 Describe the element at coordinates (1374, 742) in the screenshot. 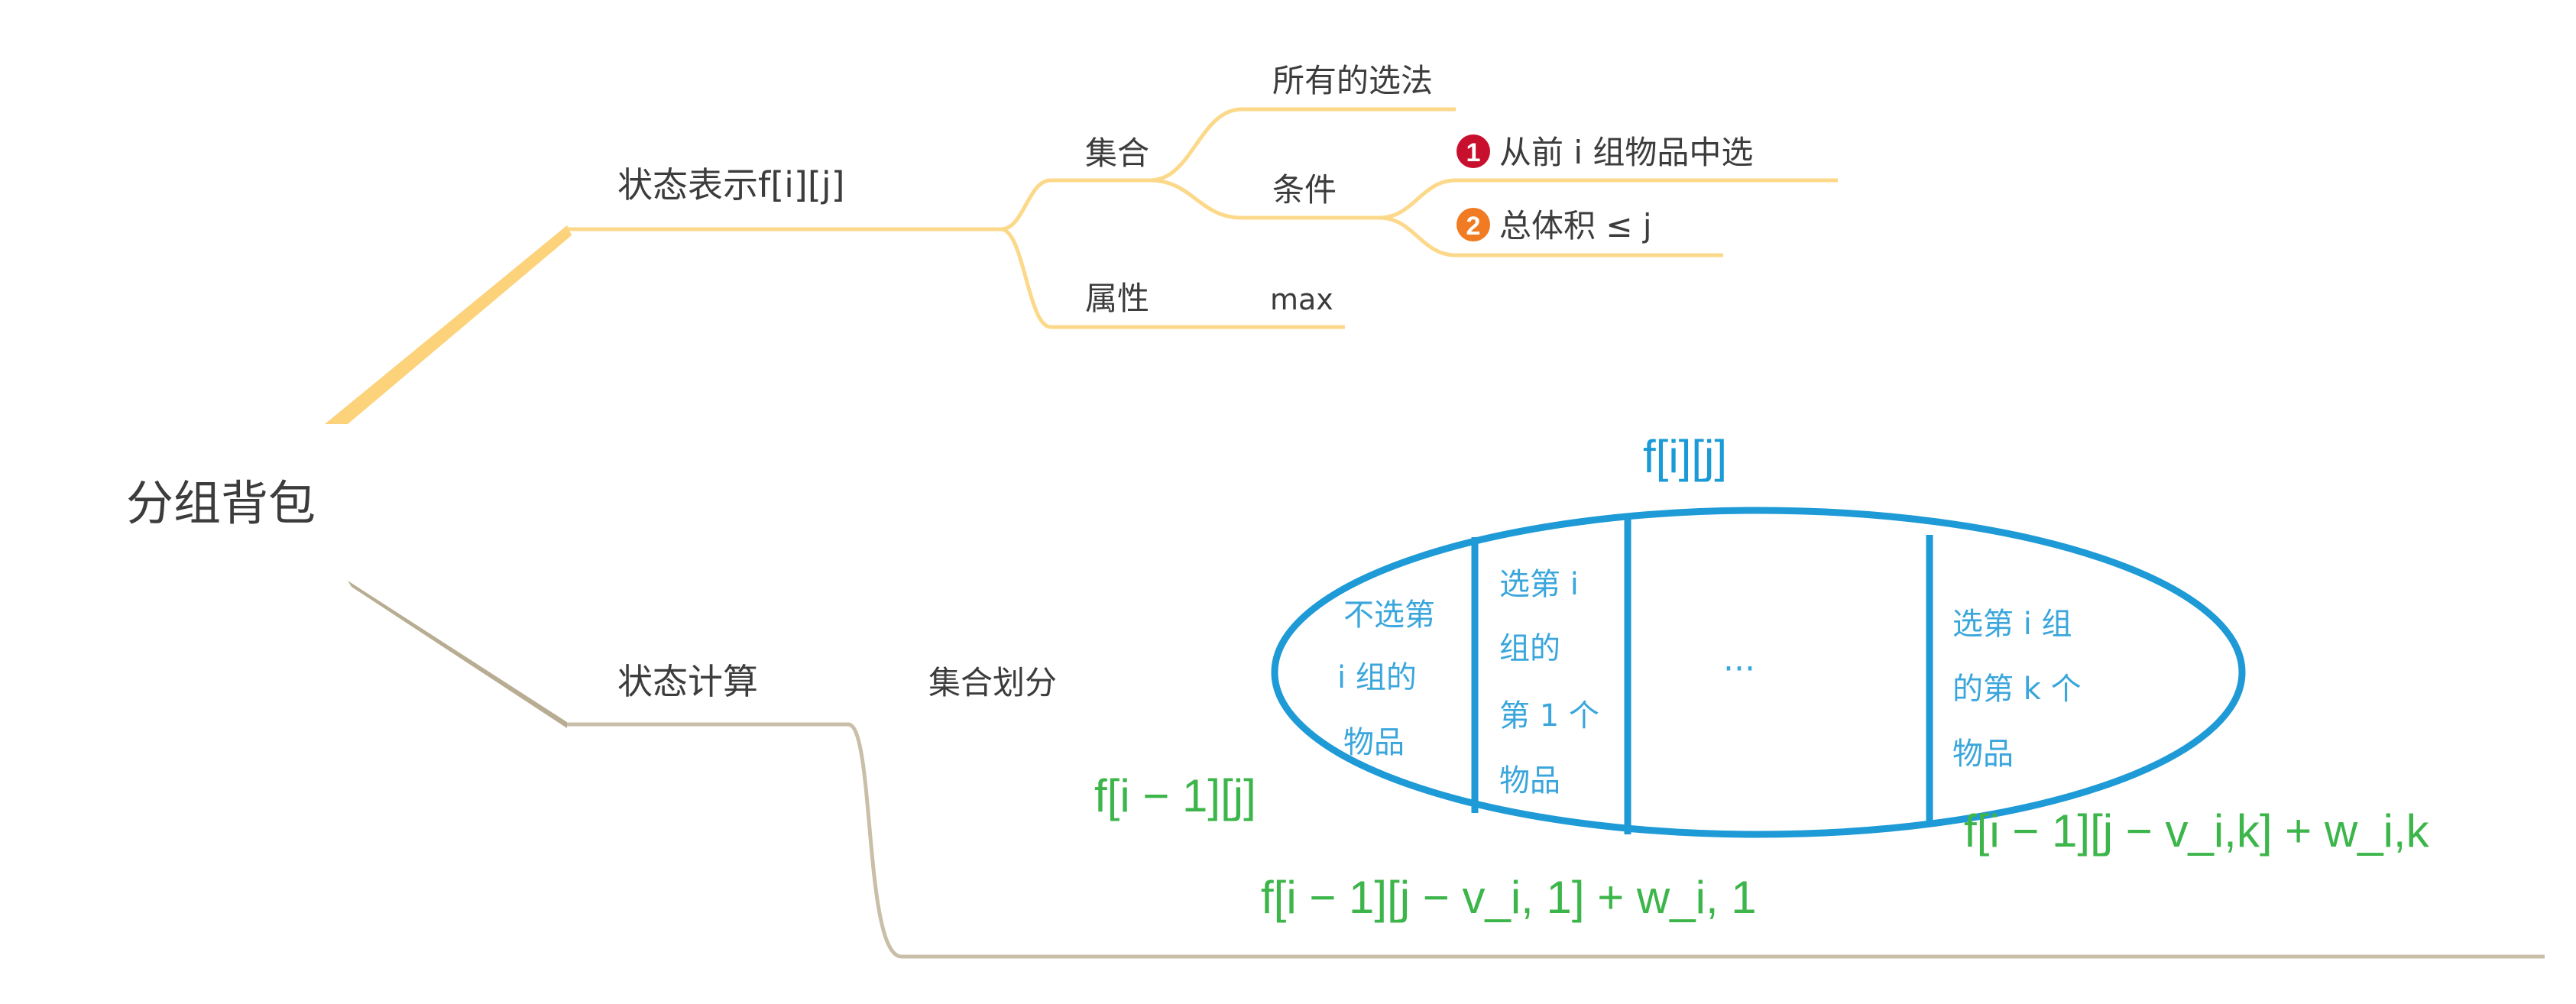

I see `section-1-line-3: 物品` at that location.